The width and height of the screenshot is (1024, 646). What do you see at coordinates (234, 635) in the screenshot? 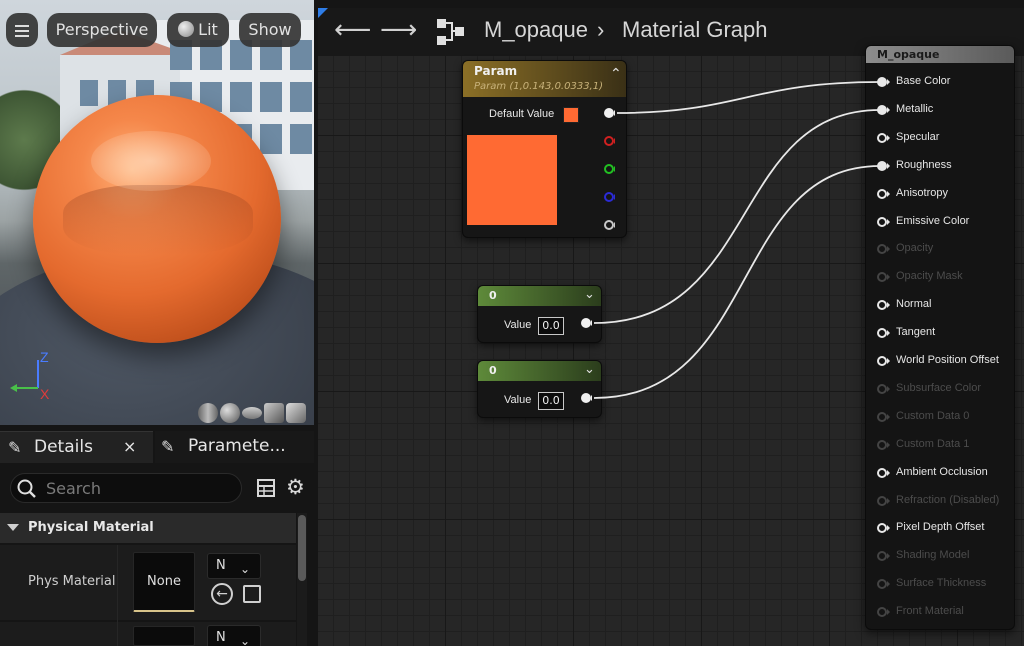
I see `second-combo: N ⌄` at bounding box center [234, 635].